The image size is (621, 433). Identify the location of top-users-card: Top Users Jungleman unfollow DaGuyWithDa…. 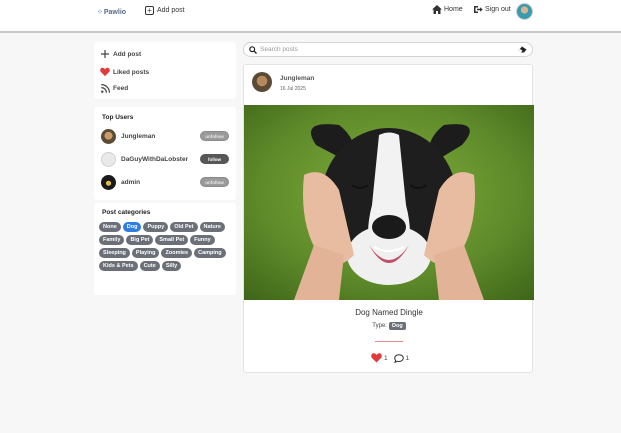
(165, 153).